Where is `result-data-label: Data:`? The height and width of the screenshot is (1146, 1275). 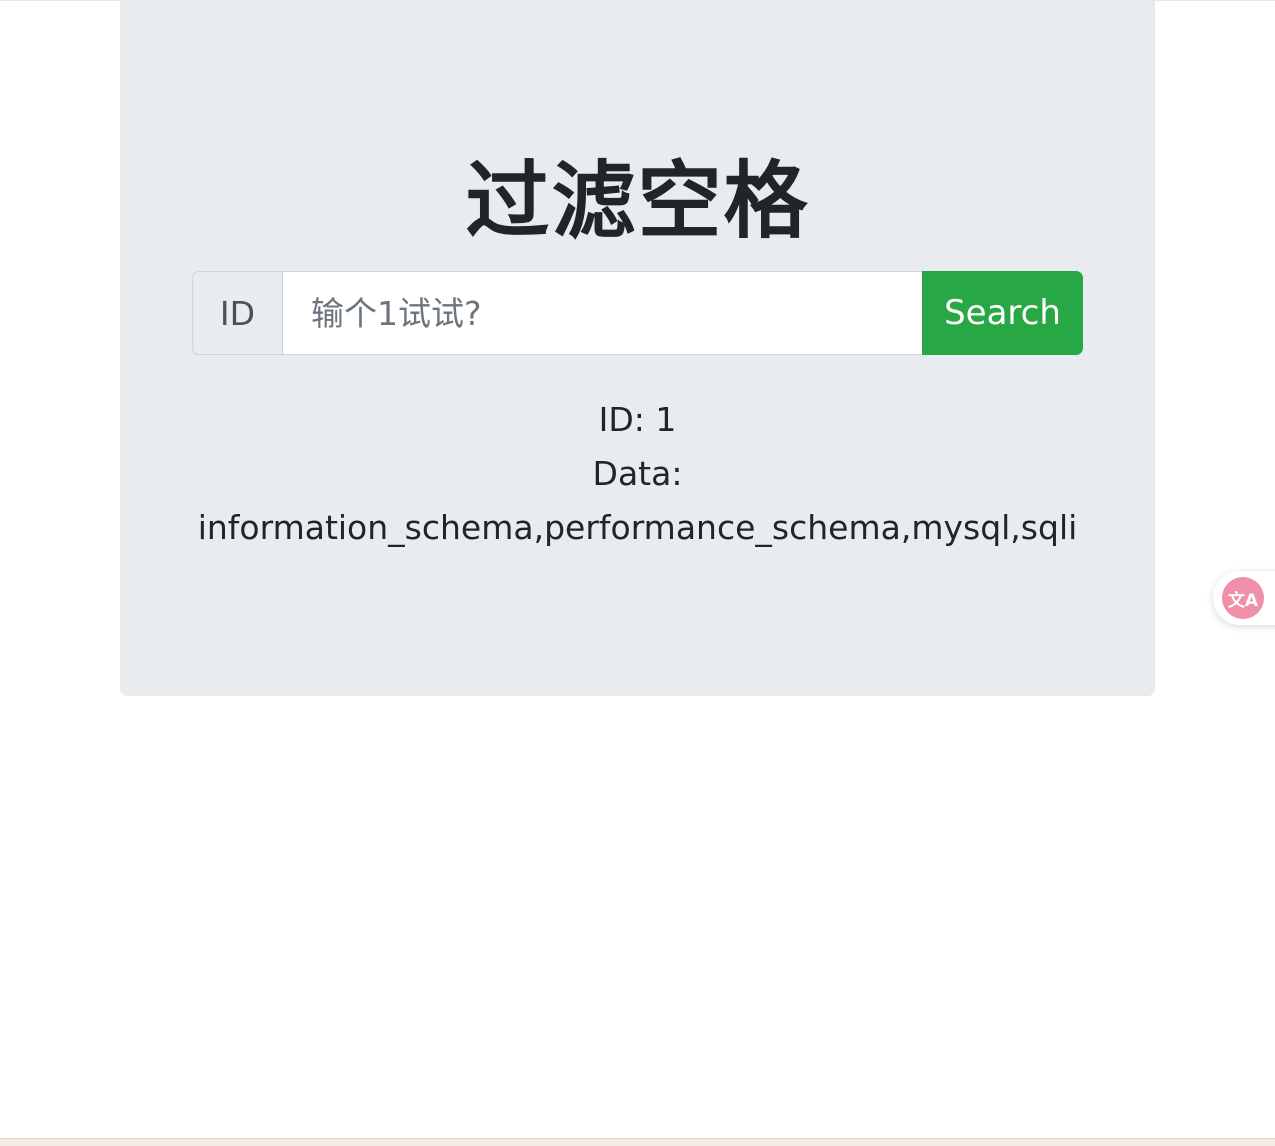
result-data-label: Data: is located at coordinates (637, 473).